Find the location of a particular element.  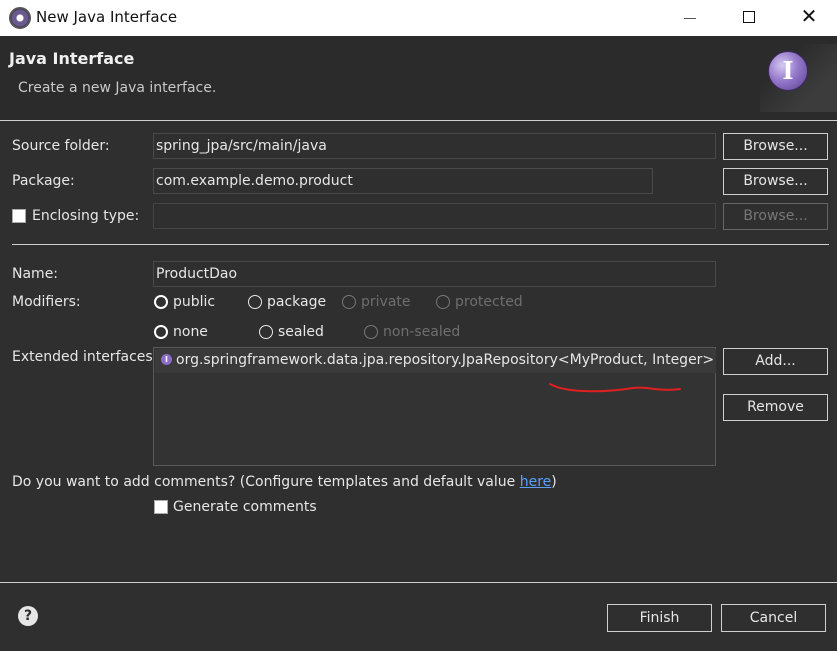

name-label: Name: is located at coordinates (35, 274).